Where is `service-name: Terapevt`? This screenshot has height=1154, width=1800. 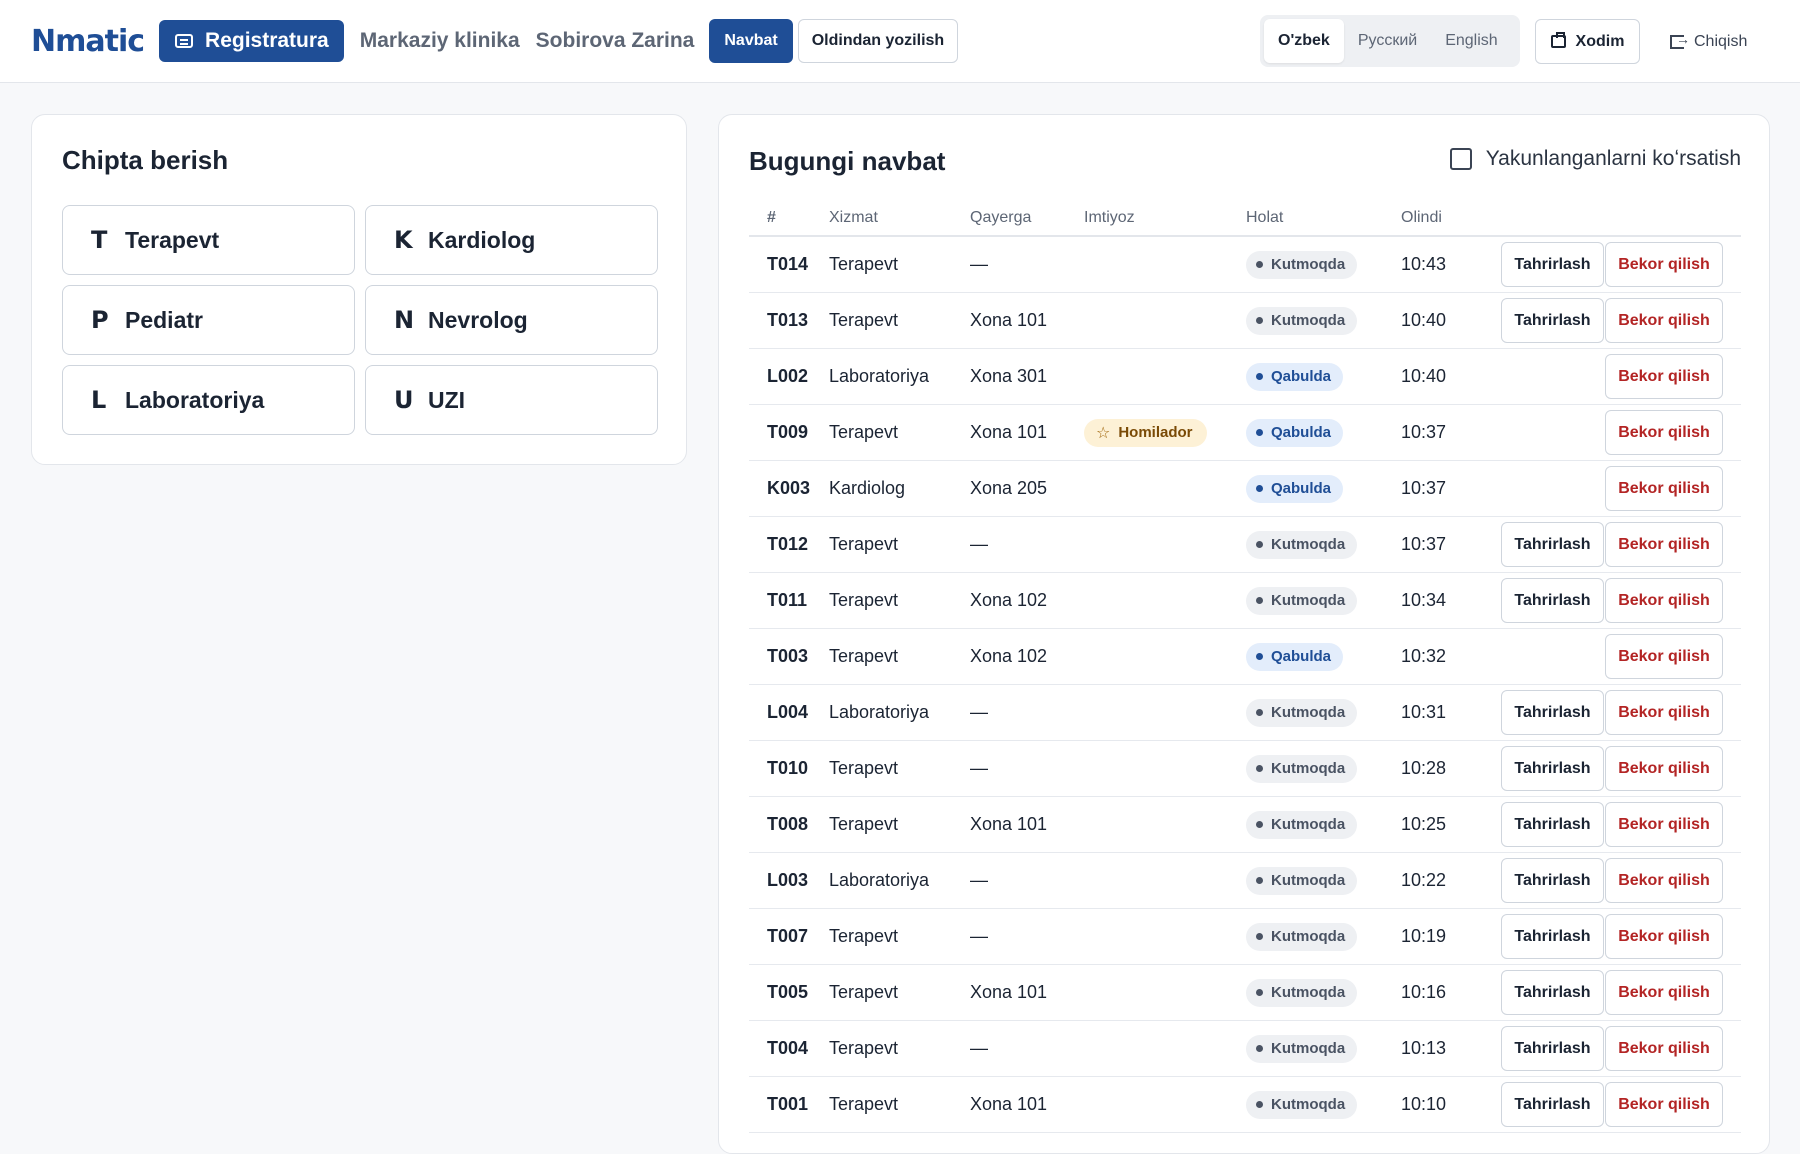
service-name: Terapevt is located at coordinates (864, 320).